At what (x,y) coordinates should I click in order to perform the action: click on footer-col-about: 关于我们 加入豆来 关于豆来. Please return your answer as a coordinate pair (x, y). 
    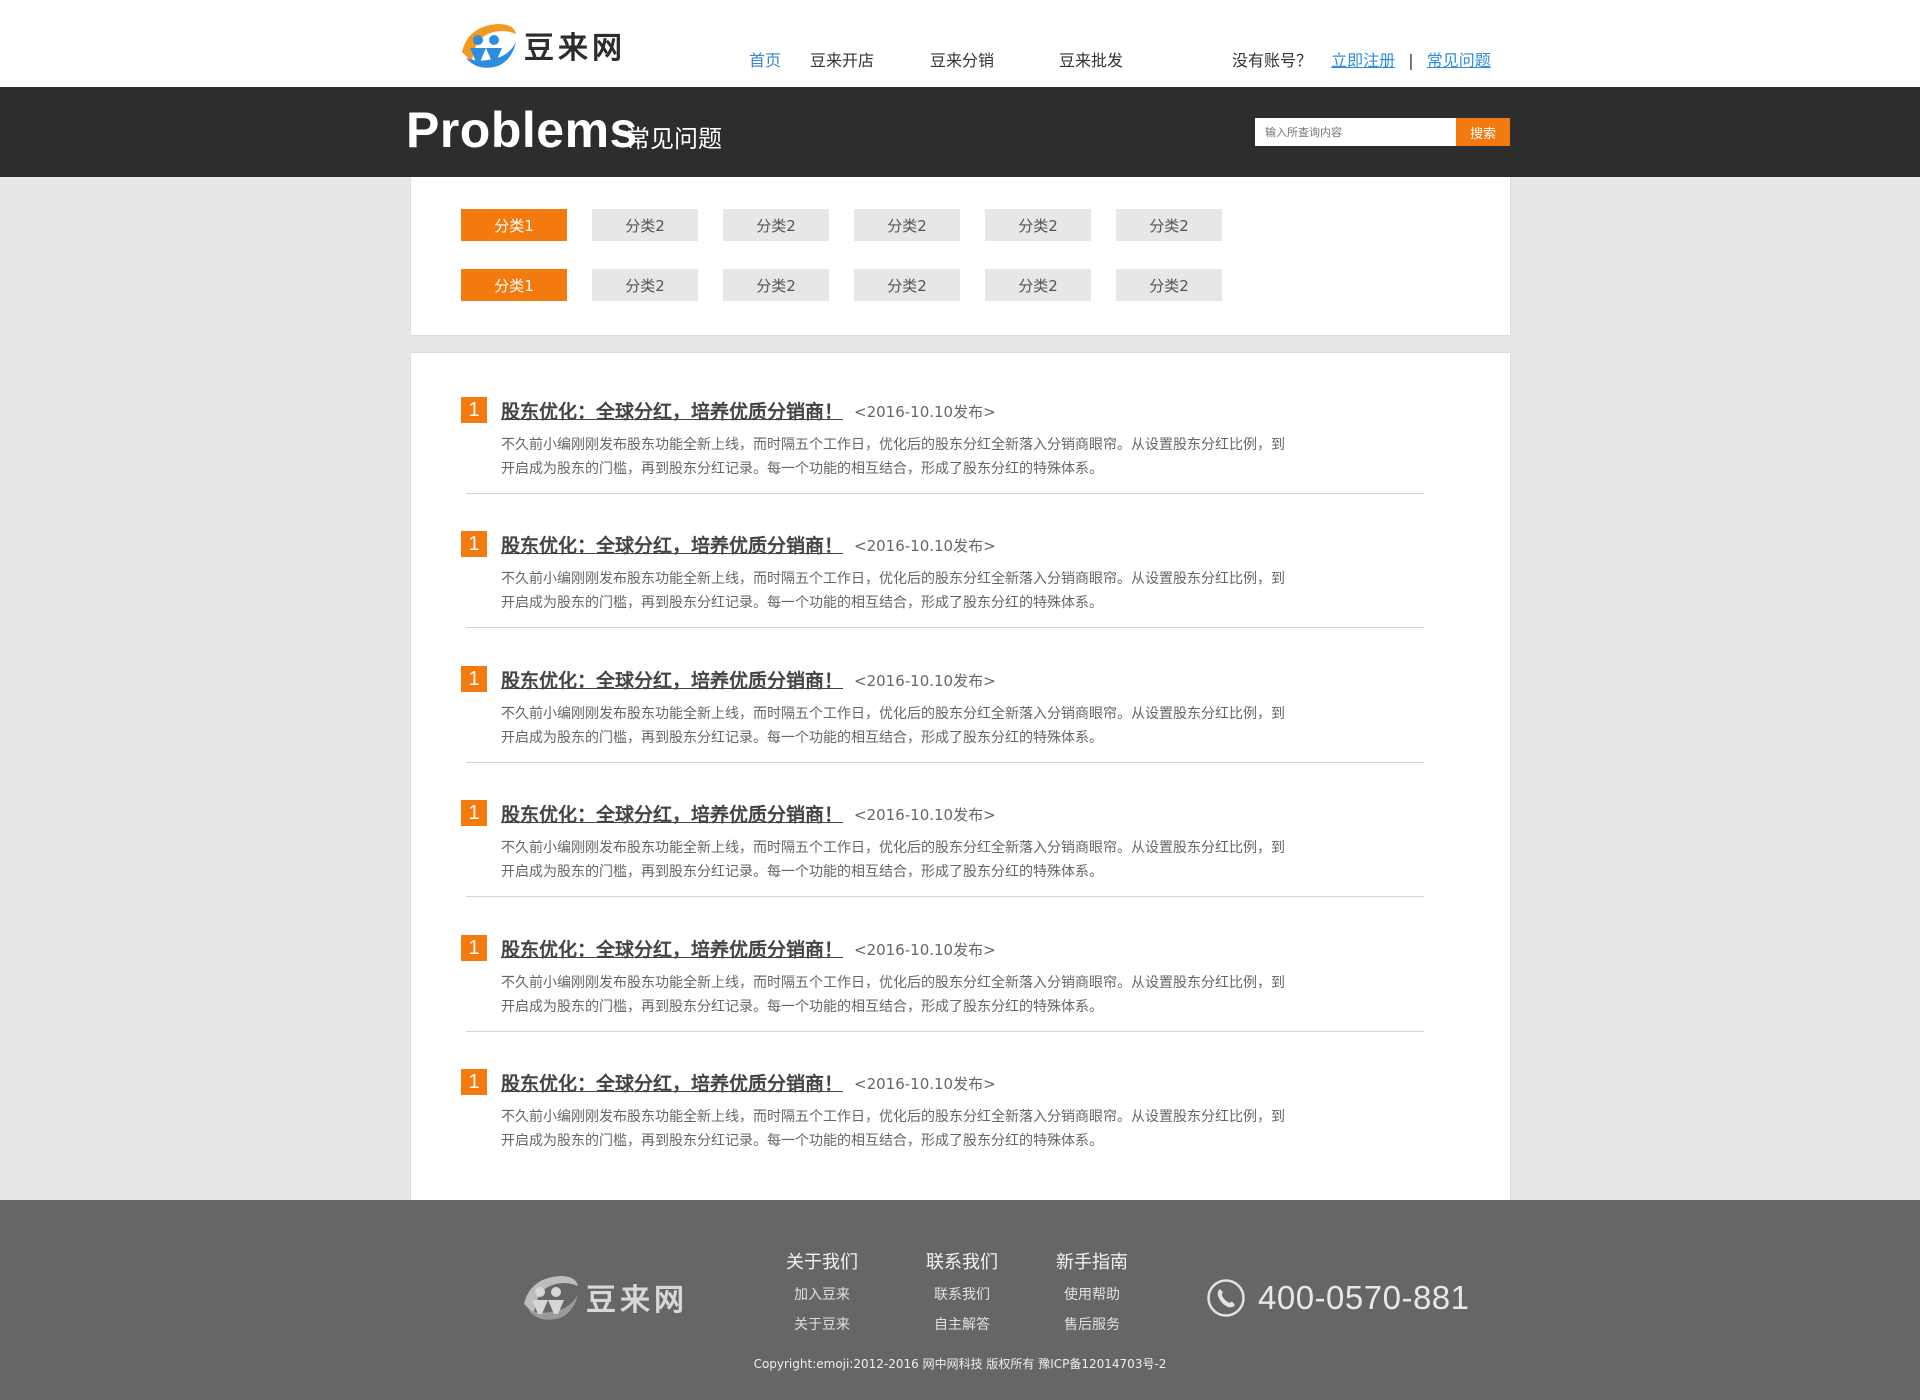
    Looking at the image, I should click on (822, 1291).